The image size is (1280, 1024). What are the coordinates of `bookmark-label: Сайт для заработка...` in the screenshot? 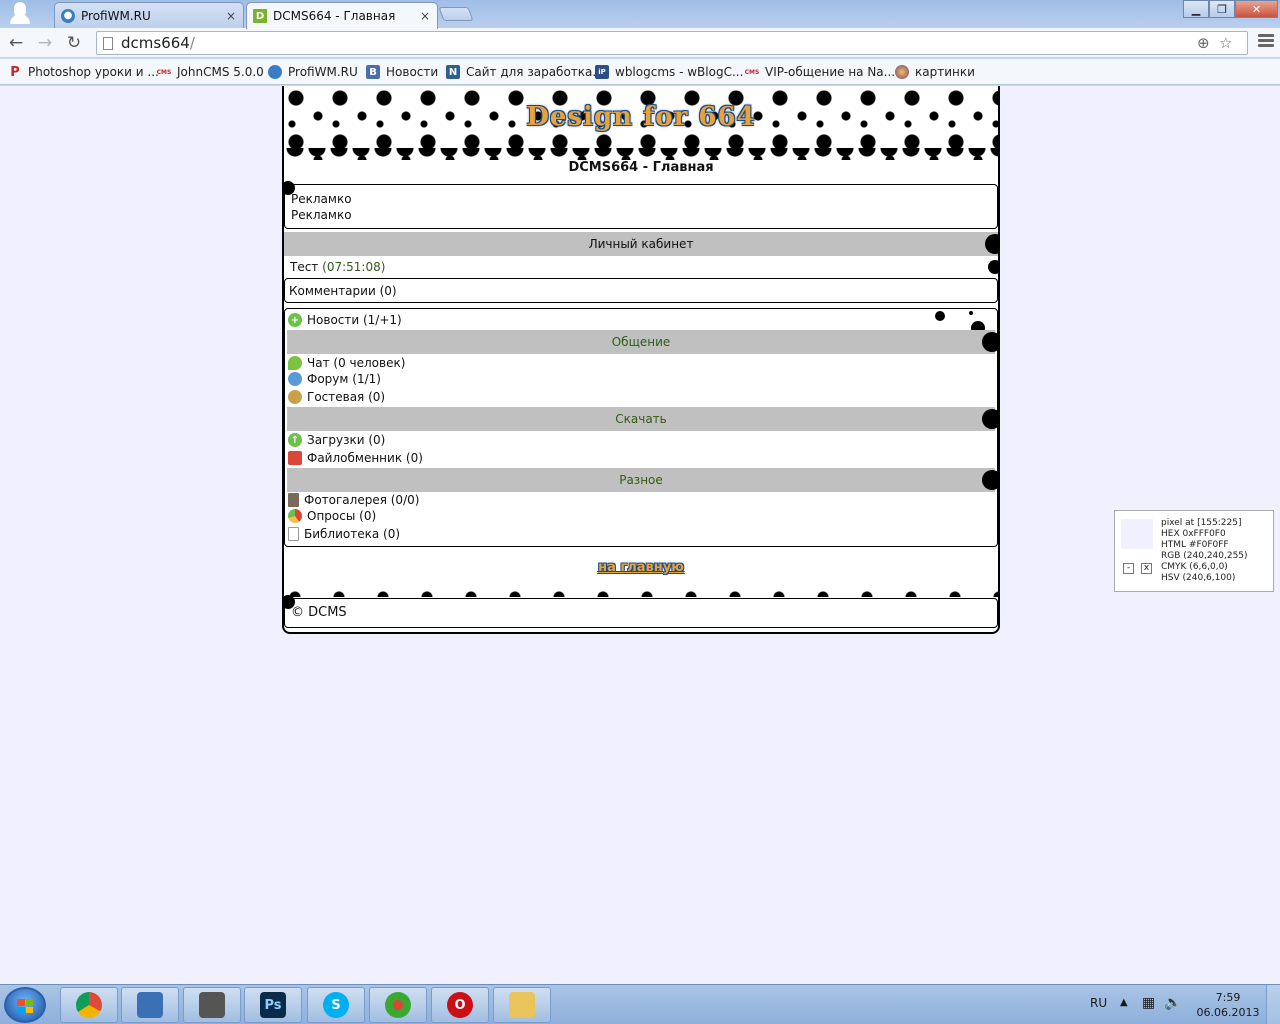 It's located at (535, 72).